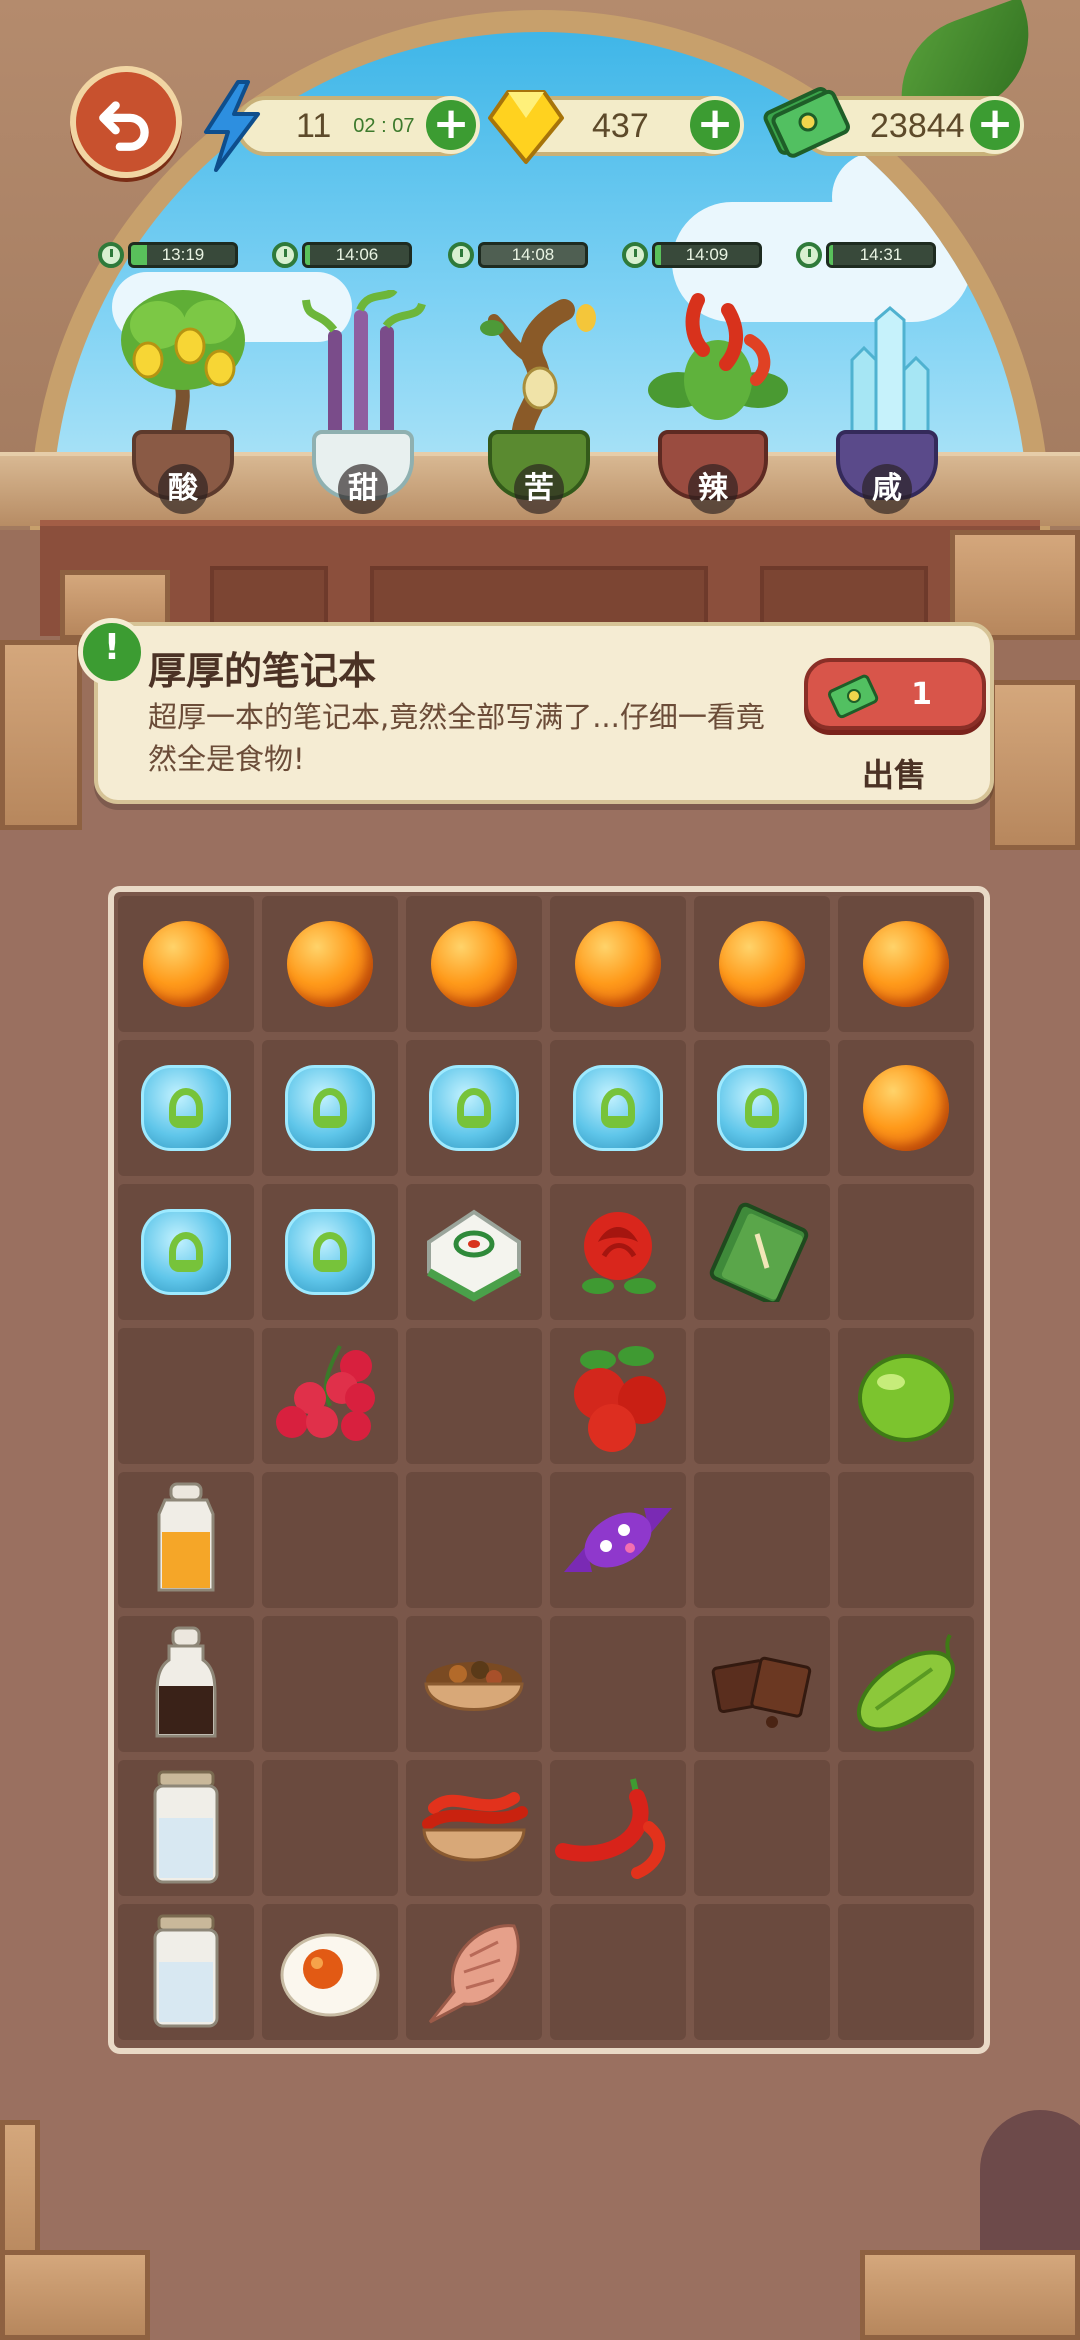  I want to click on add-energy-button: +, so click(451, 125).